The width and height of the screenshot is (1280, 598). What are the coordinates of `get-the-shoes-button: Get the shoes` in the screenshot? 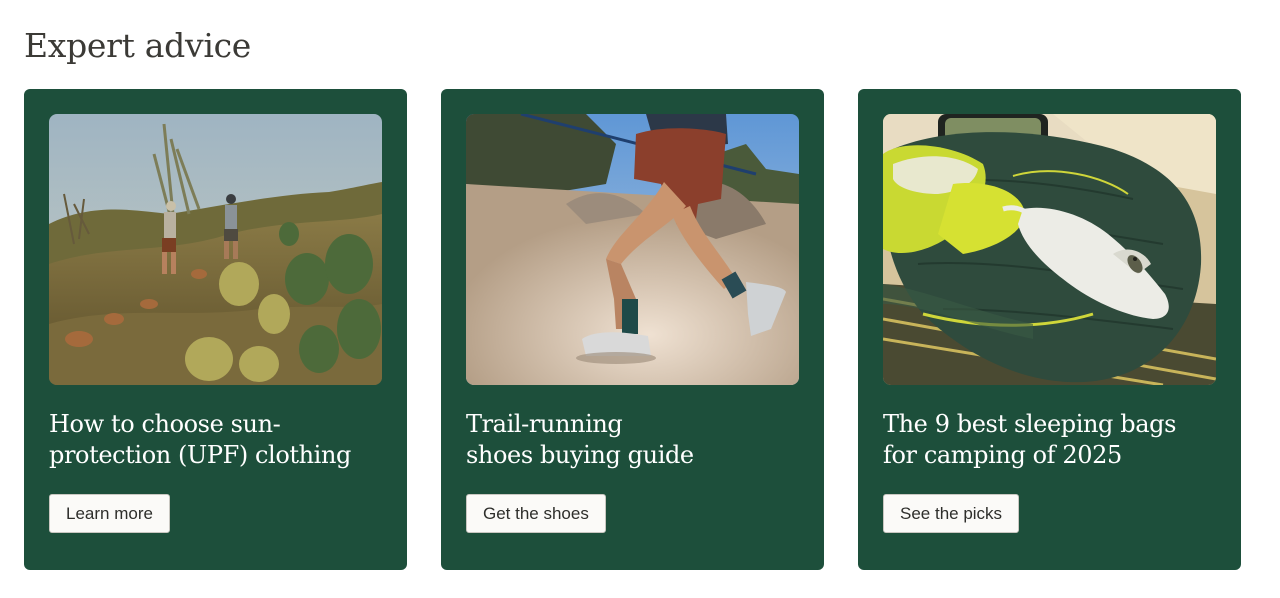 It's located at (536, 513).